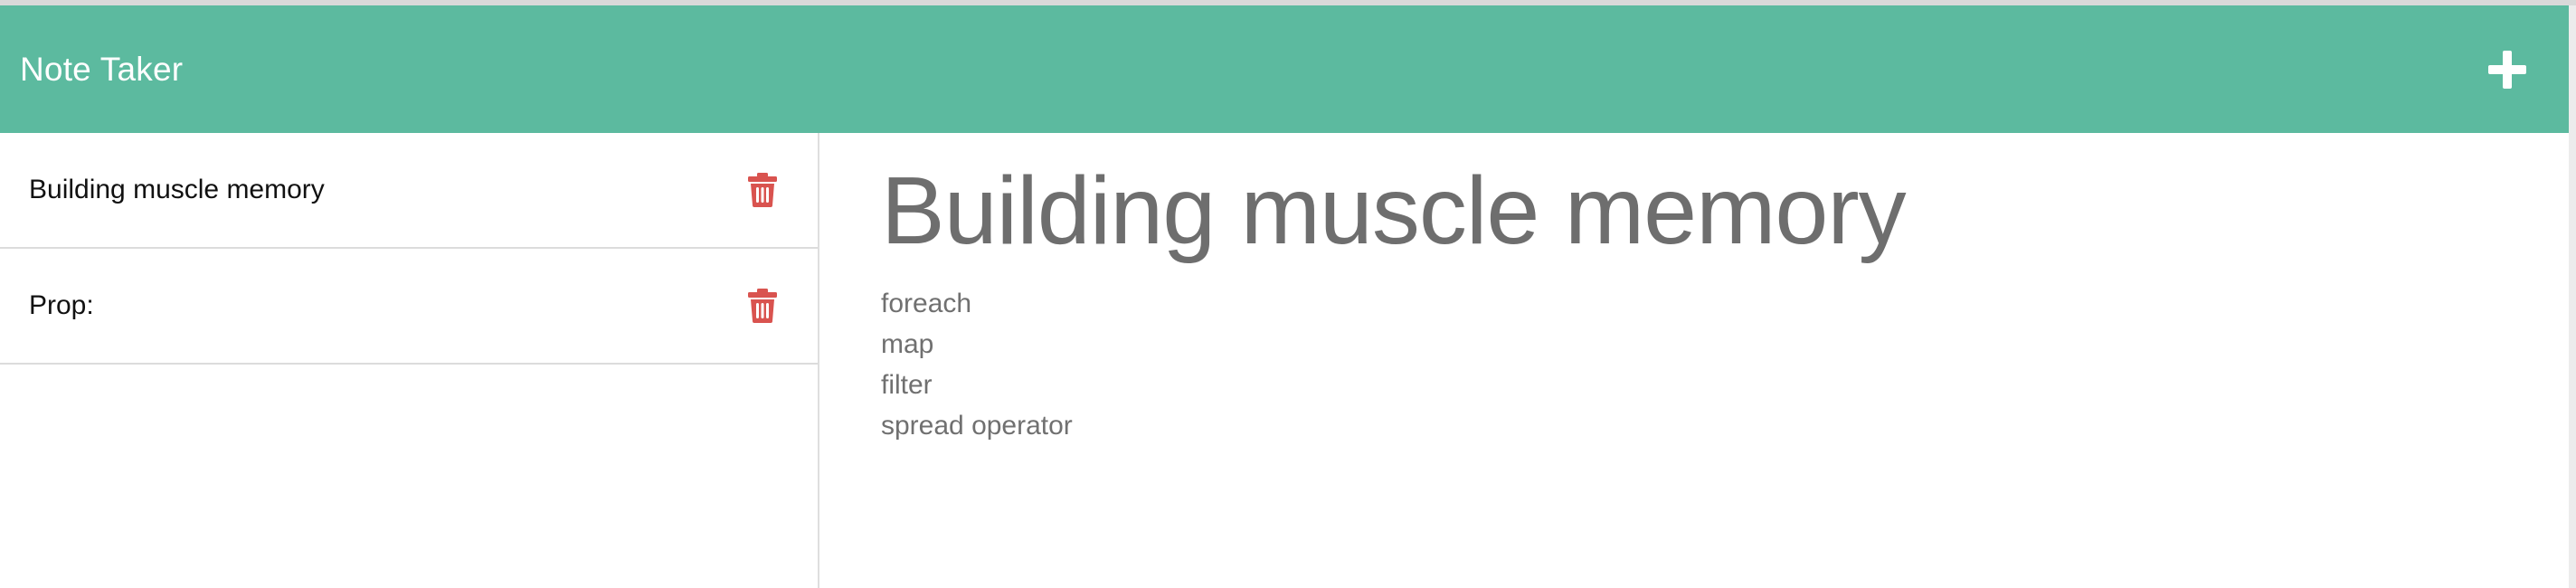  I want to click on note-body-line: foreach, so click(927, 303).